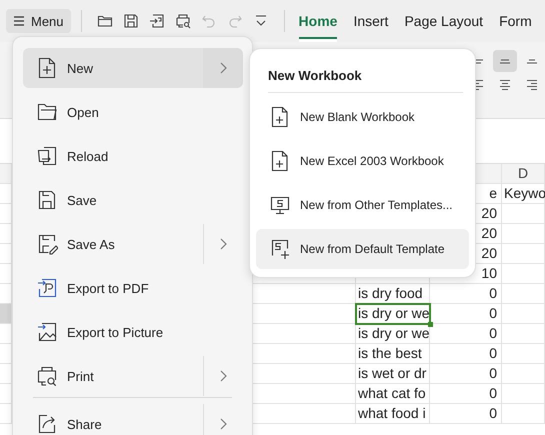 The width and height of the screenshot is (545, 435). What do you see at coordinates (523, 194) in the screenshot?
I see `table-cell: Keywo` at bounding box center [523, 194].